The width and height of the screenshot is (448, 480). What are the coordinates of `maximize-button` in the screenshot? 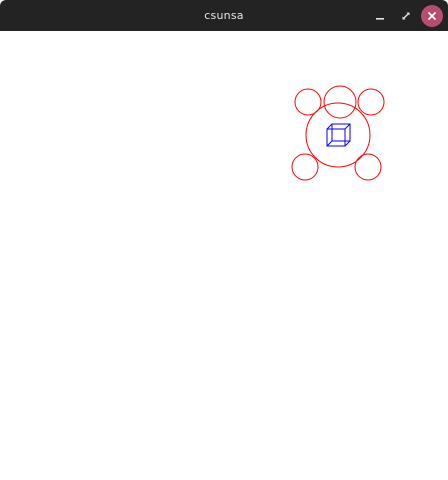 It's located at (406, 16).